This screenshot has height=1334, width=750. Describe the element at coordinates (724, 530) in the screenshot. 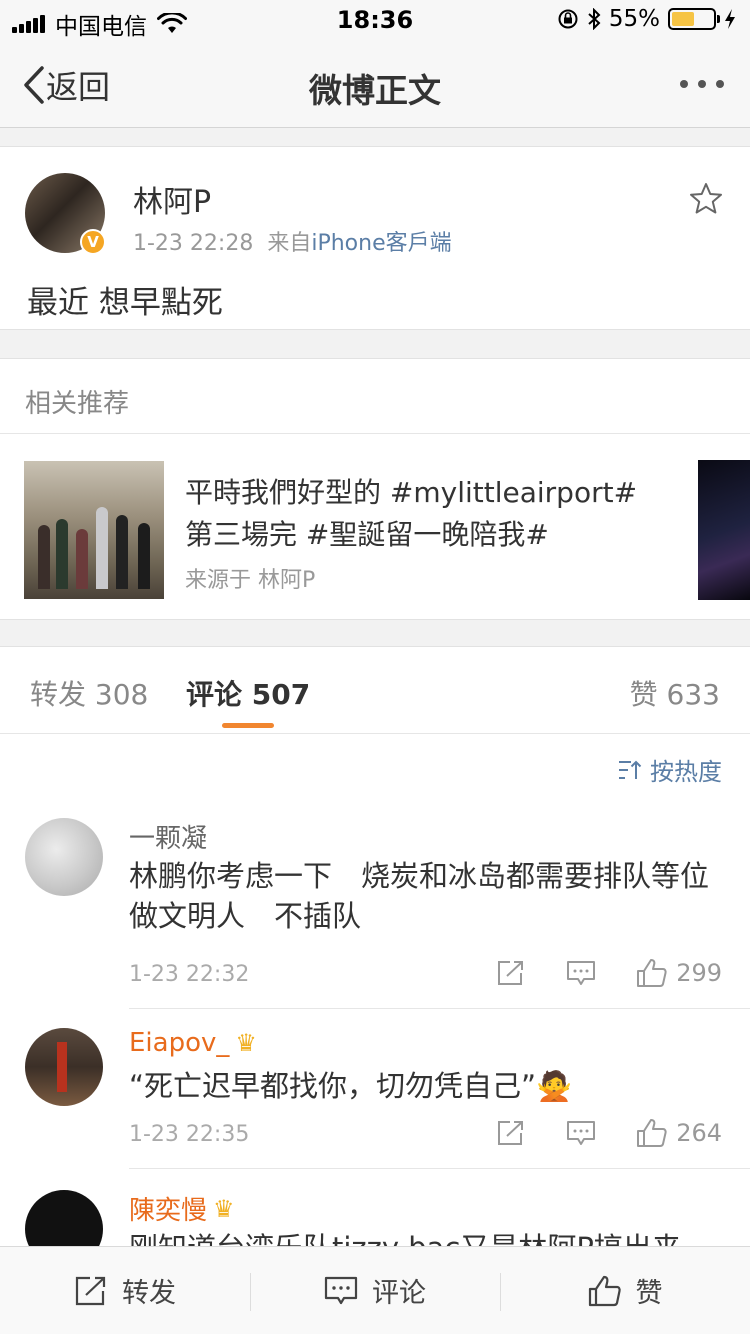

I see `related-thumbnail-next` at that location.